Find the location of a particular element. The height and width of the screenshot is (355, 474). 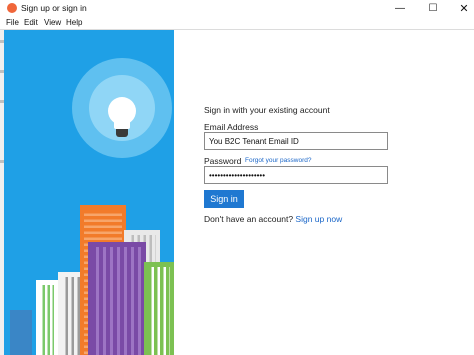

signup-row: Don't have an account? Sign up now is located at coordinates (273, 219).